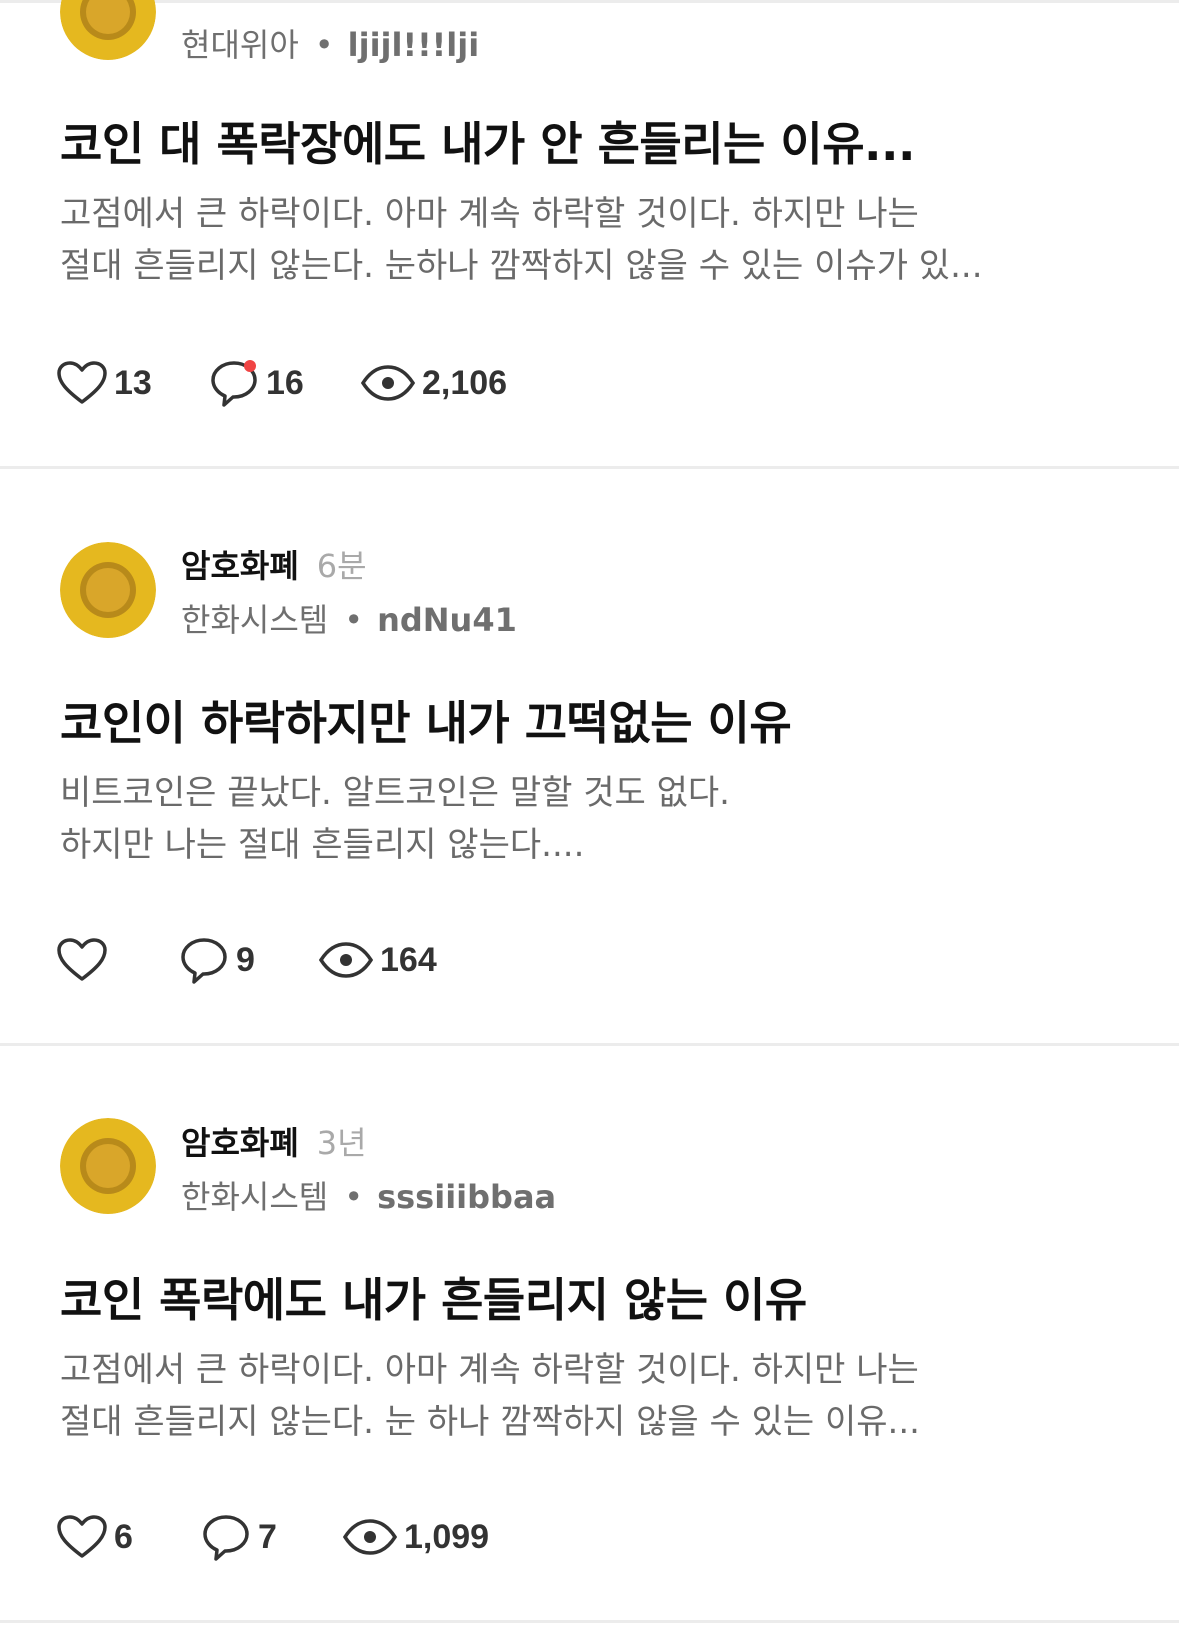  I want to click on view-count-display: 2,106, so click(433, 383).